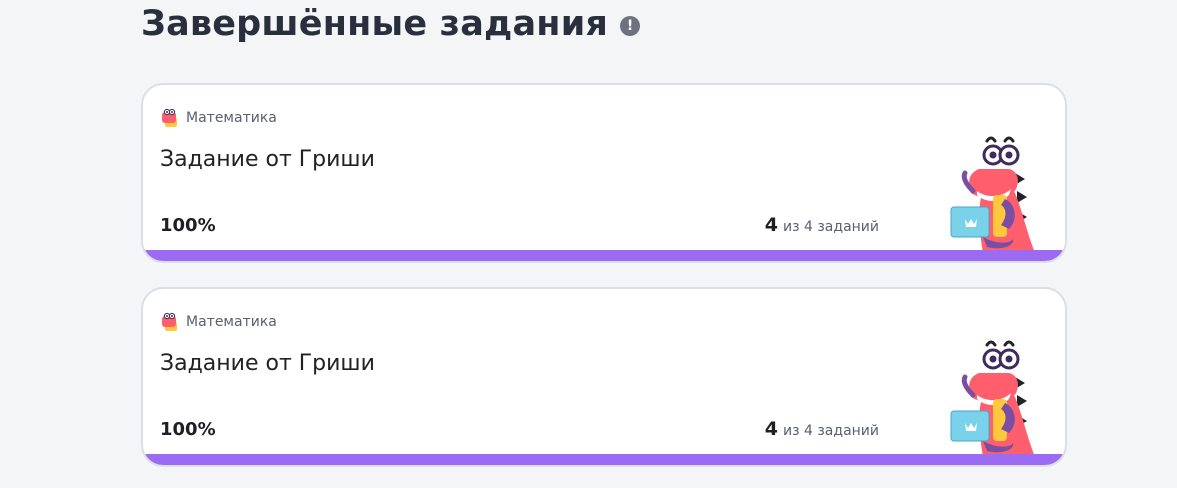  I want to click on exclamation-info-icon: !, so click(630, 26).